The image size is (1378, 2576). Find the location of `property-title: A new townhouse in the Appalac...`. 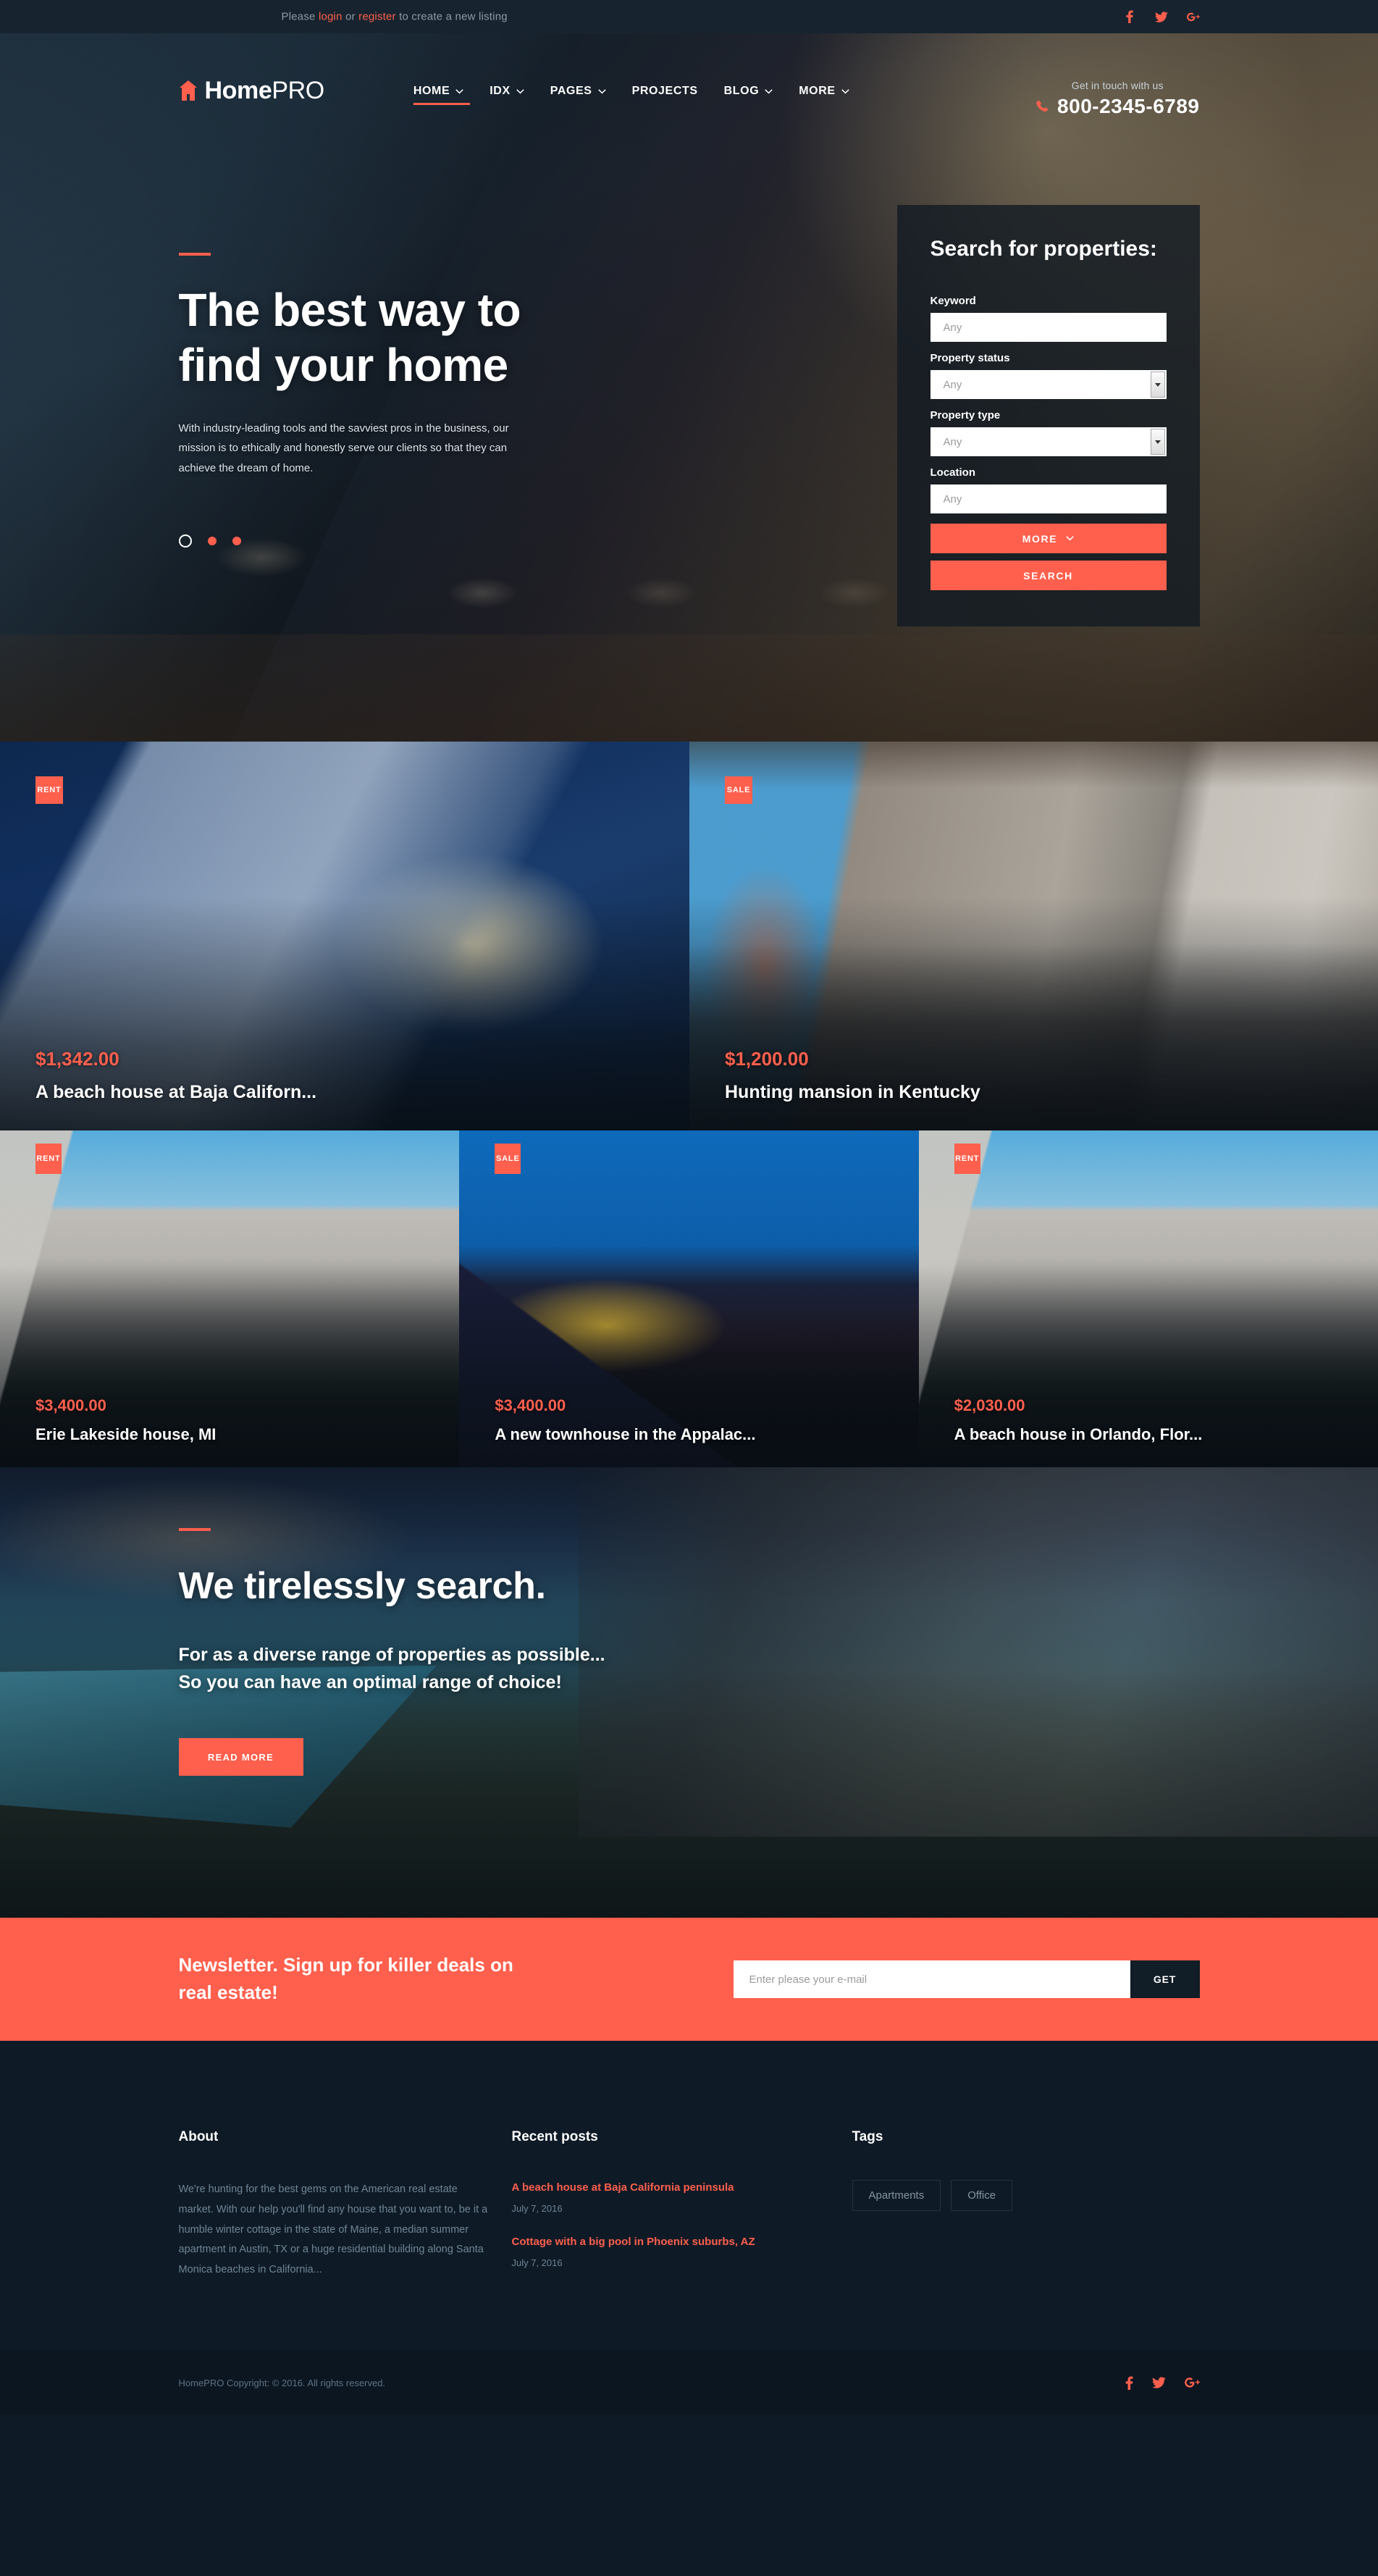

property-title: A new townhouse in the Appalac... is located at coordinates (625, 1434).